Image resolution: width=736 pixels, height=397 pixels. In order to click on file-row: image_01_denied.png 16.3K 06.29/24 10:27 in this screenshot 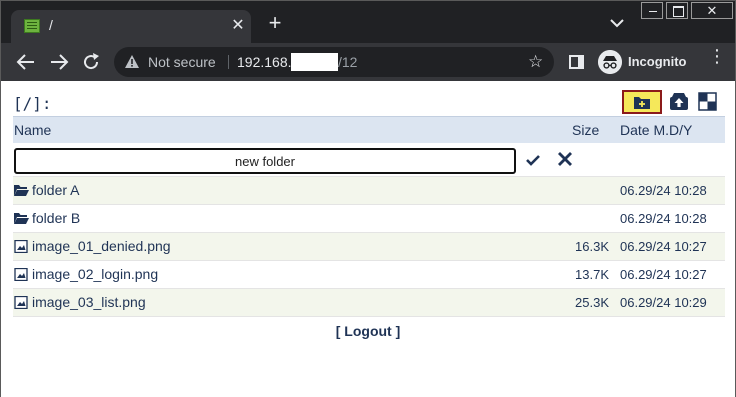, I will do `click(369, 247)`.